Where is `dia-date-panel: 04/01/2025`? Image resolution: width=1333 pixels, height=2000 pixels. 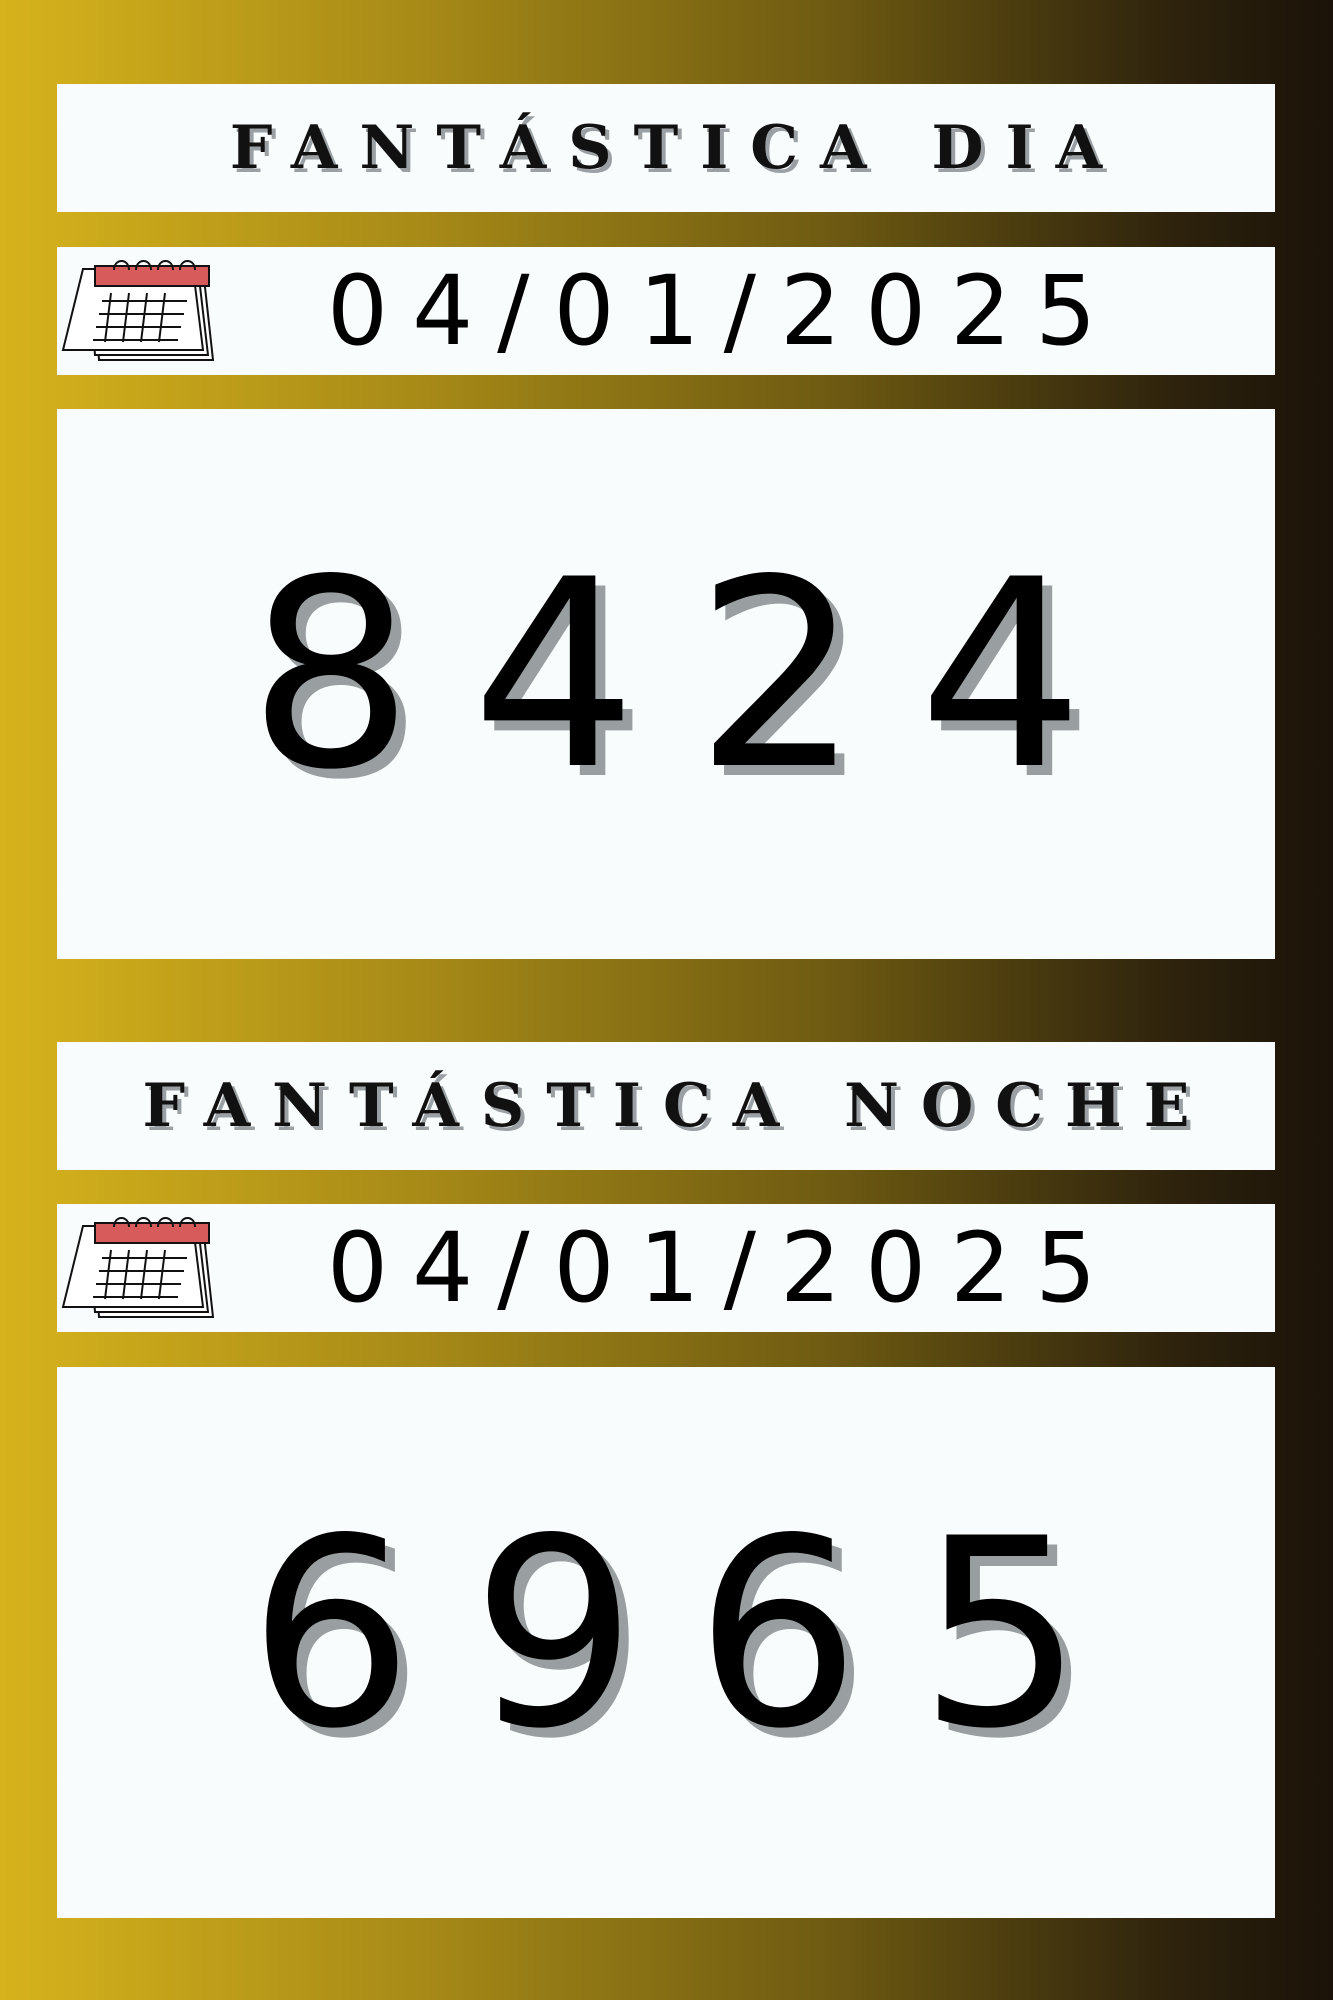 dia-date-panel: 04/01/2025 is located at coordinates (666, 311).